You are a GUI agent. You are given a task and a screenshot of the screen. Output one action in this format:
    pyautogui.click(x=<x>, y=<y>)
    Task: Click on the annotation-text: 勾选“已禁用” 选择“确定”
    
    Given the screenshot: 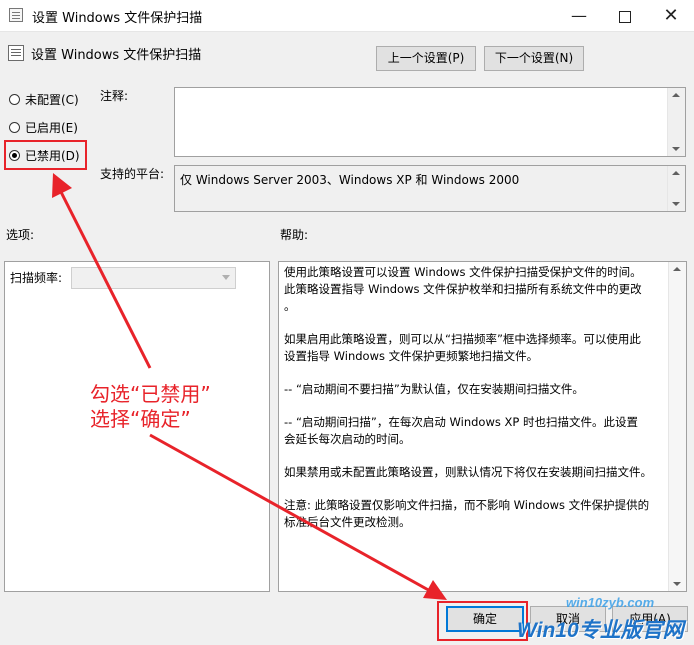 What is the action you would take?
    pyautogui.click(x=150, y=407)
    